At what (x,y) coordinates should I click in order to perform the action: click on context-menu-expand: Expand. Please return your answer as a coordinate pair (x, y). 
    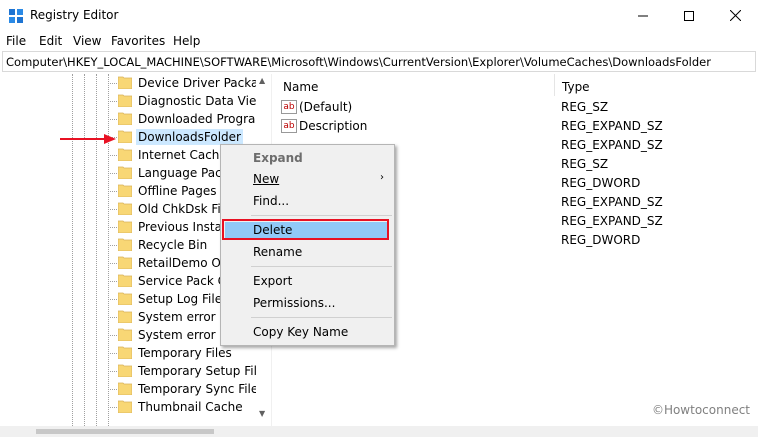
    Looking at the image, I should click on (278, 158).